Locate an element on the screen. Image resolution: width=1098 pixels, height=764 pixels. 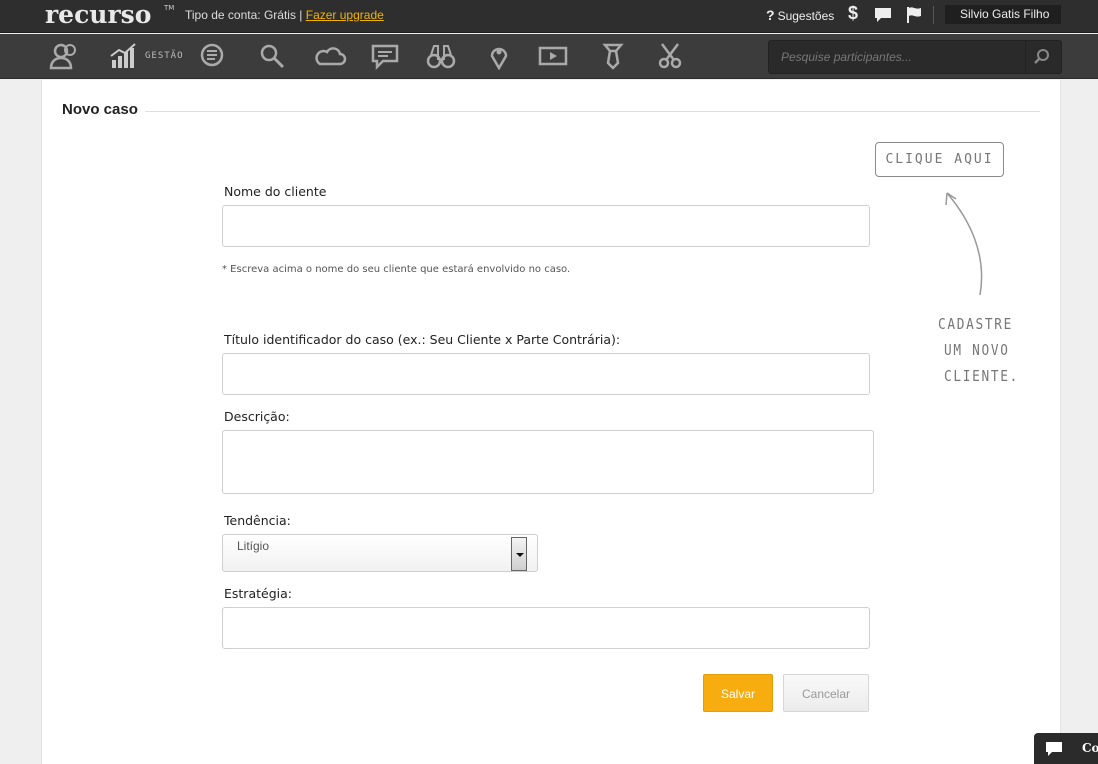
hint-line-1: CADASTRE is located at coordinates (976, 324).